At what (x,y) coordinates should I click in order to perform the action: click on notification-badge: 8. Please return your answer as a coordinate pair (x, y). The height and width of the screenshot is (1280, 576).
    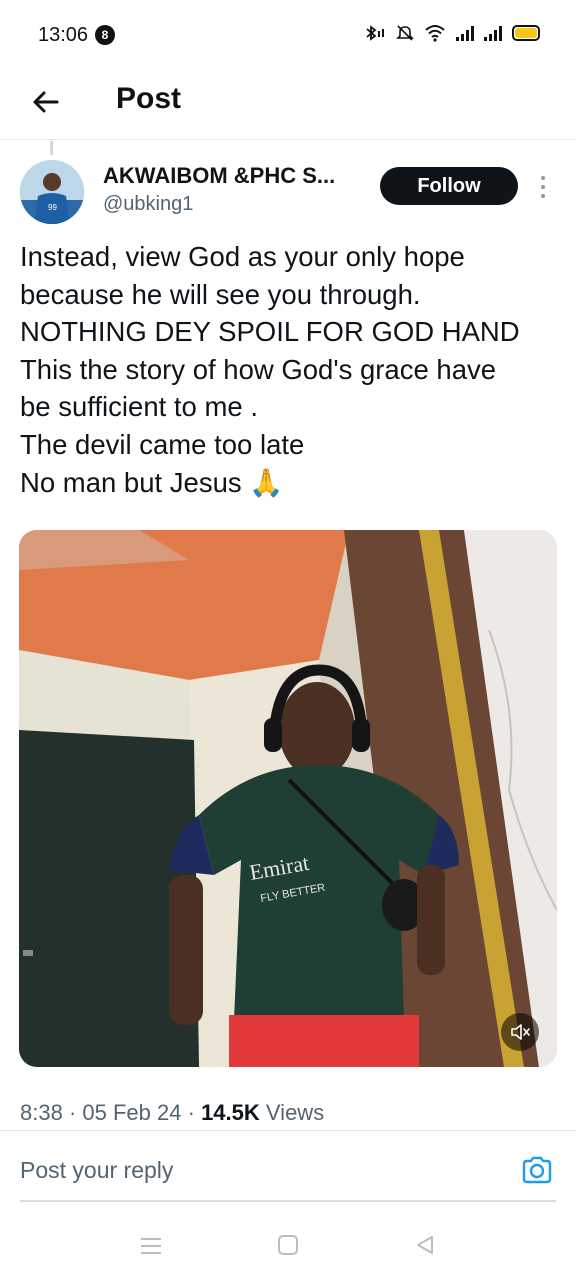
    Looking at the image, I should click on (105, 35).